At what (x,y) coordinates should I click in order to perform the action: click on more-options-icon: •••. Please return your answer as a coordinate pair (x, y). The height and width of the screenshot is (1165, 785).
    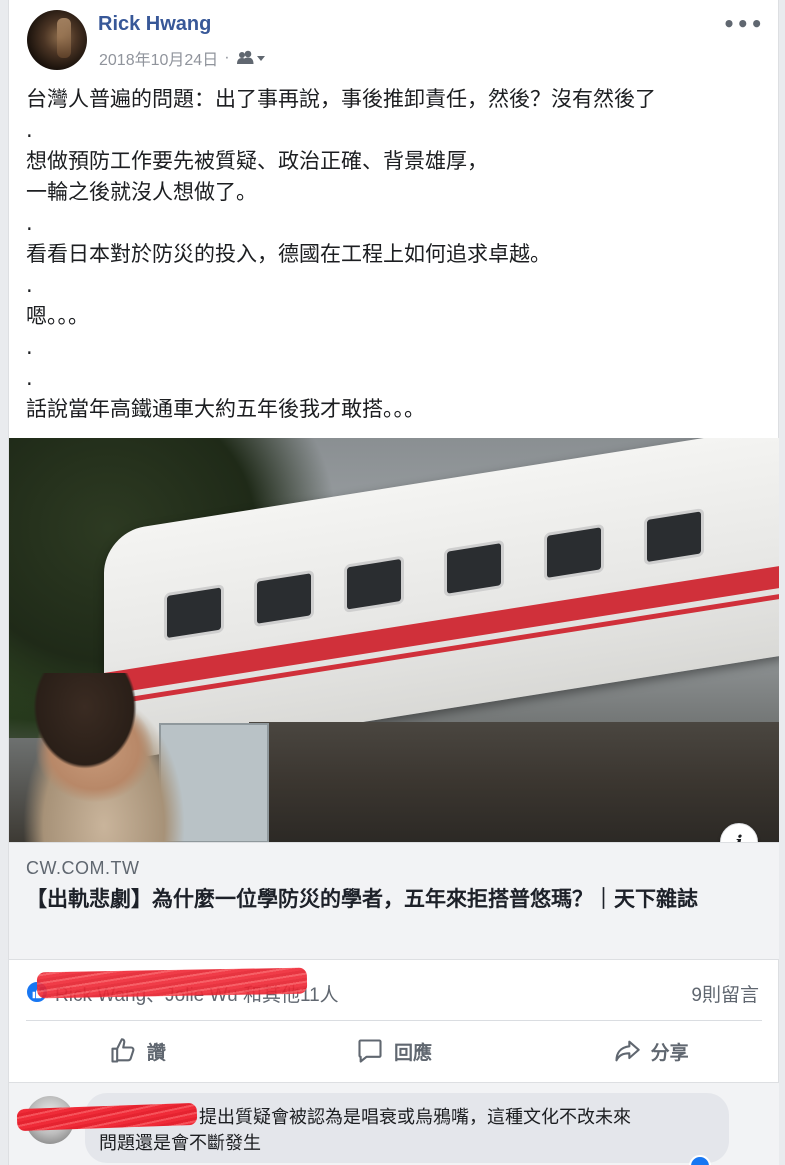
    Looking at the image, I should click on (743, 24).